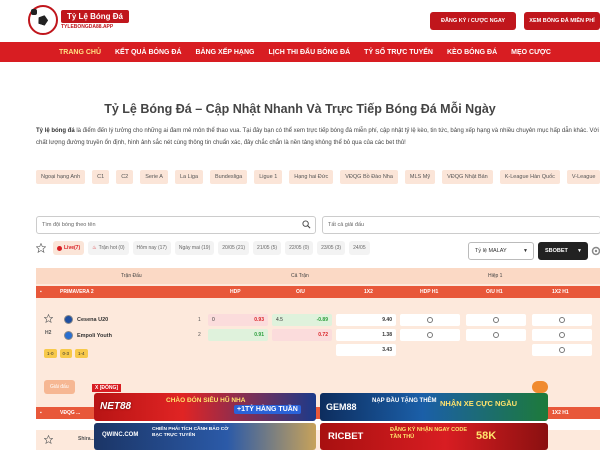 Image resolution: width=600 pixels, height=450 pixels. I want to click on nav-item-livescore: TỶ SỐ TRỰC TUYẾN, so click(398, 52).